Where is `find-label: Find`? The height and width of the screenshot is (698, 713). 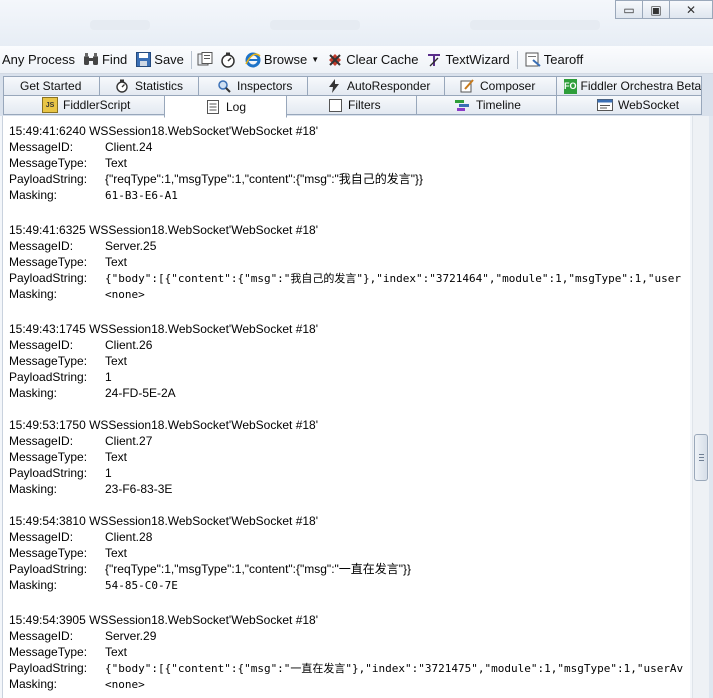 find-label: Find is located at coordinates (114, 59).